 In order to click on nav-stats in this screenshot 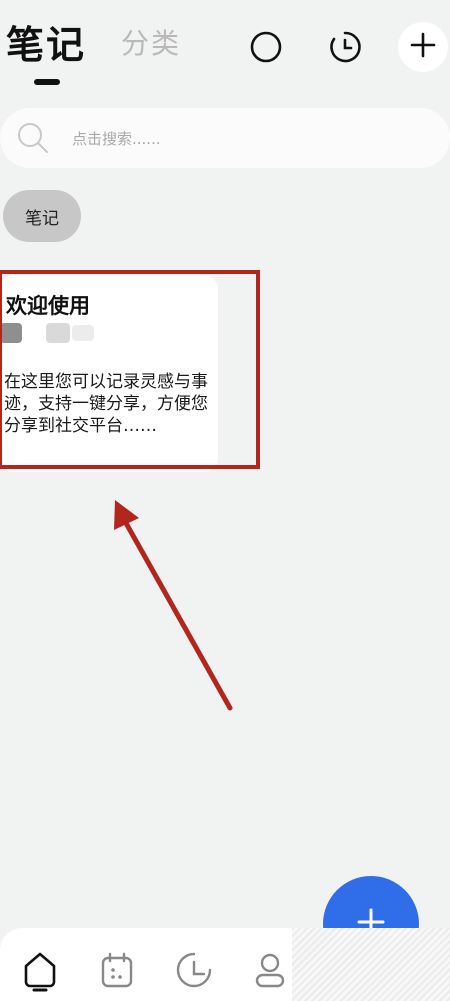, I will do `click(194, 972)`.